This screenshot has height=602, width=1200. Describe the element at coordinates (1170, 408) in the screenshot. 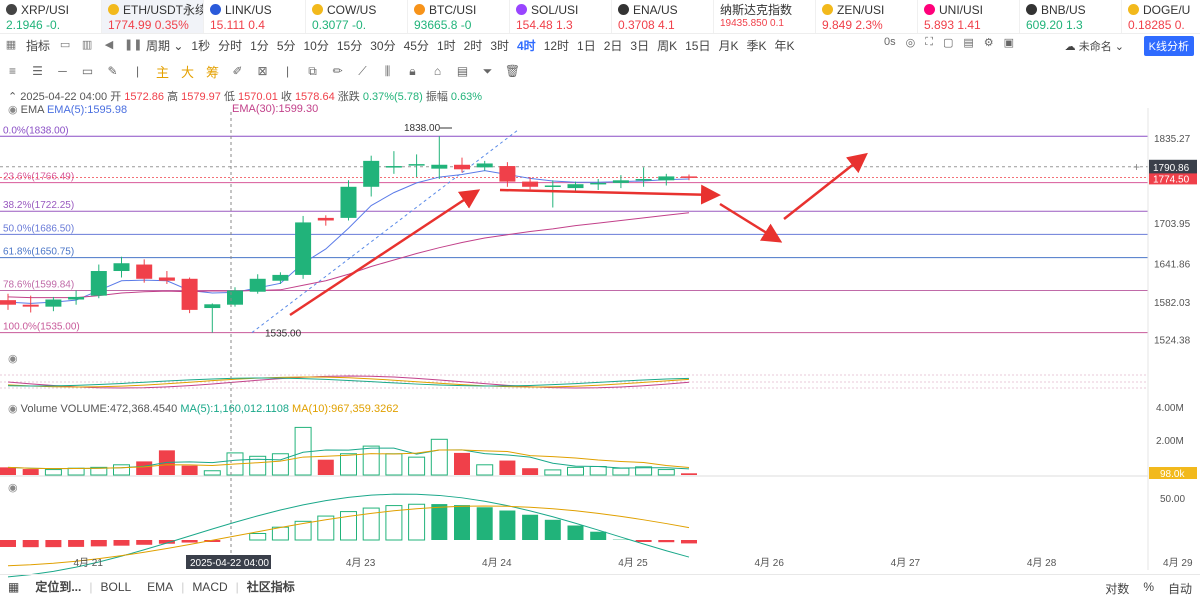

I see `volume-tick: 4.00M` at that location.